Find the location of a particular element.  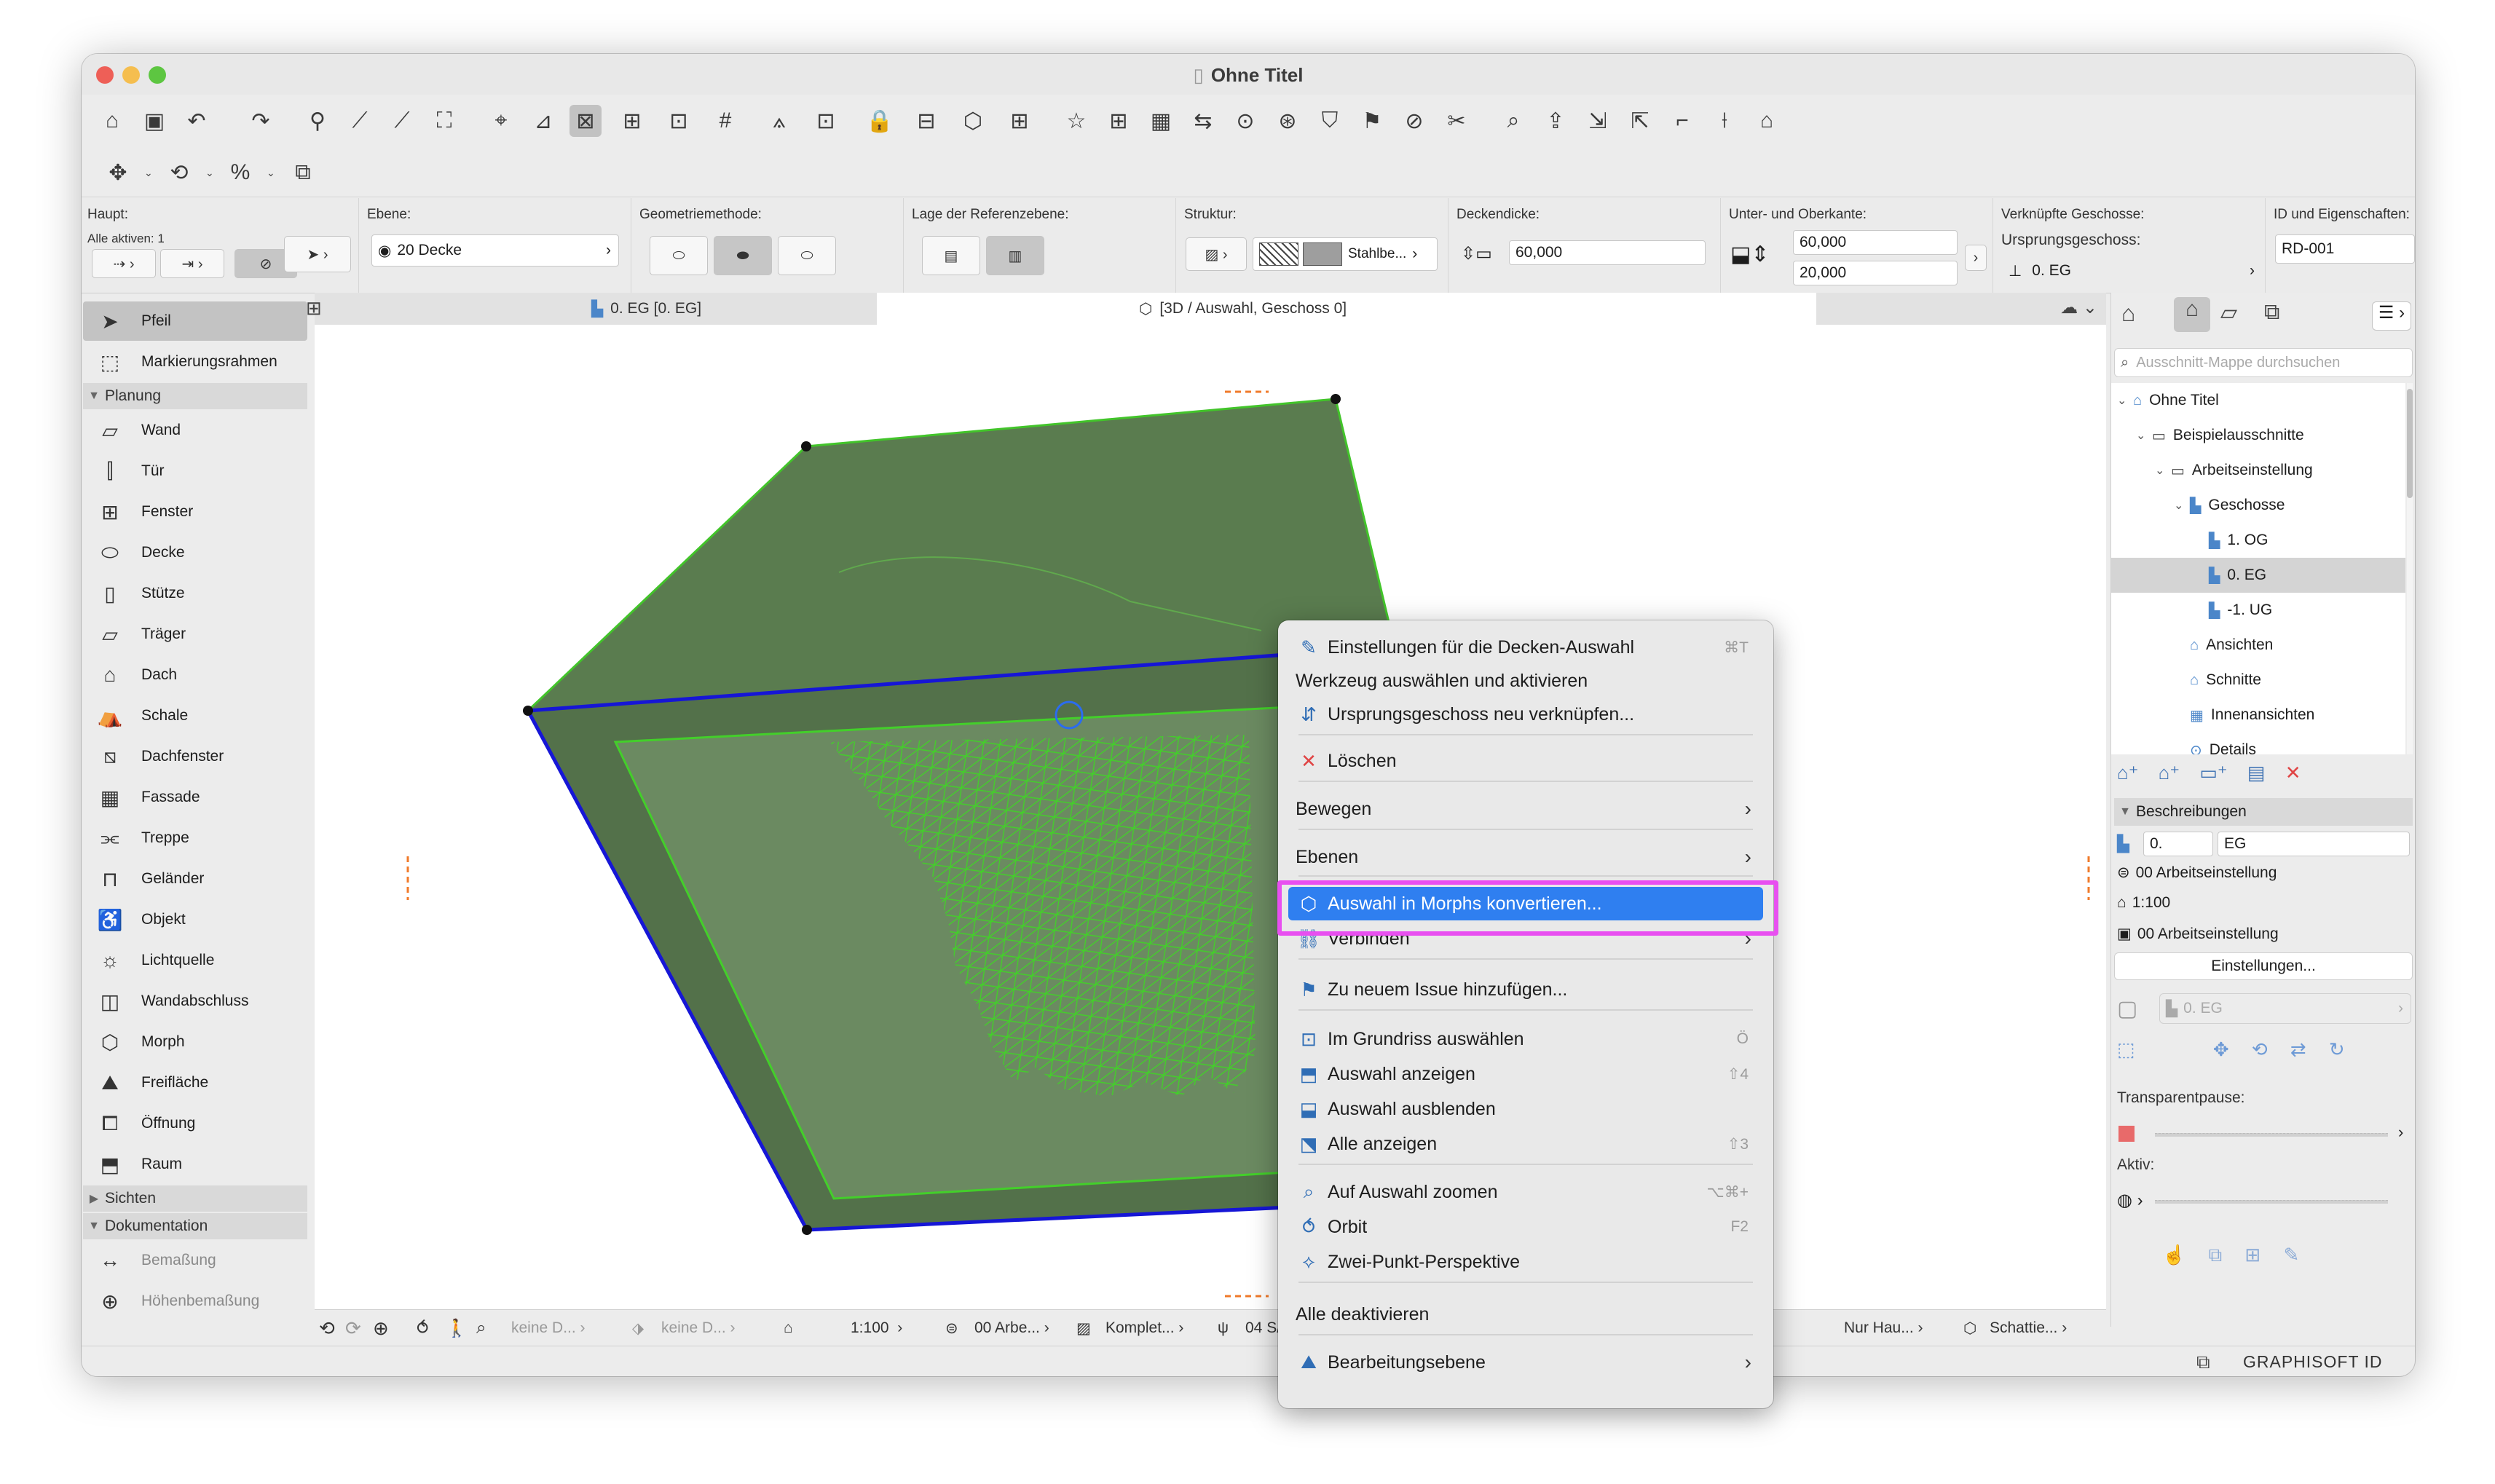

reference-top-button: ▤ is located at coordinates (951, 255).